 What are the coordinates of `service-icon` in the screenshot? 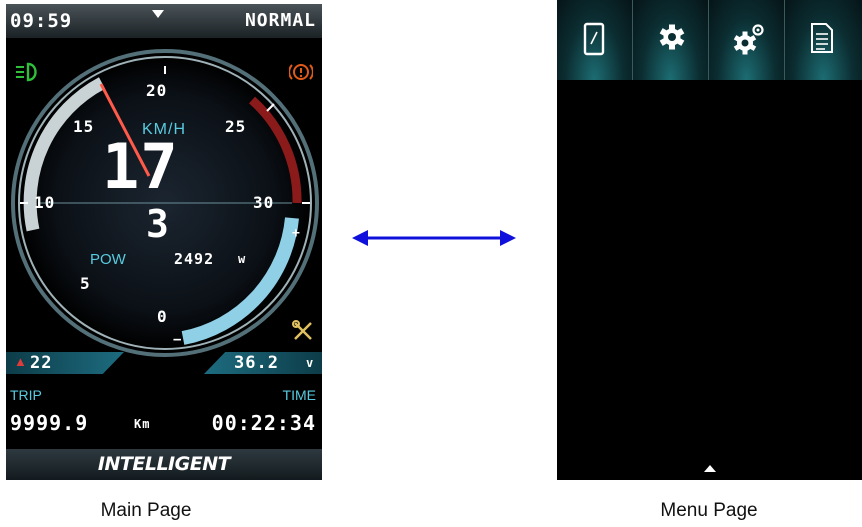 It's located at (303, 331).